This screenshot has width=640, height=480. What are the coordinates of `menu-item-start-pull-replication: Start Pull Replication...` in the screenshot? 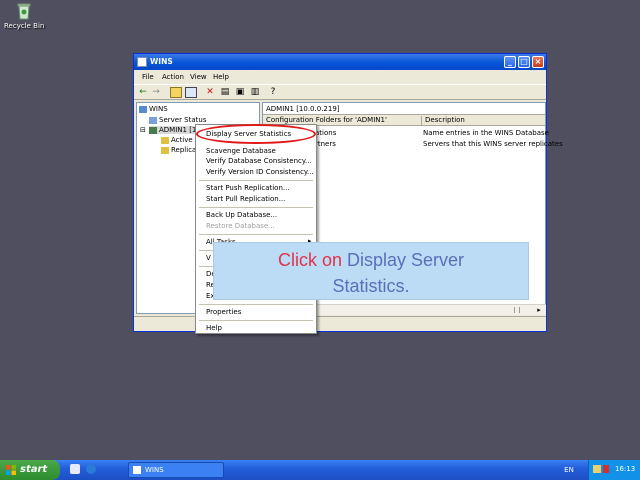 It's located at (245, 199).